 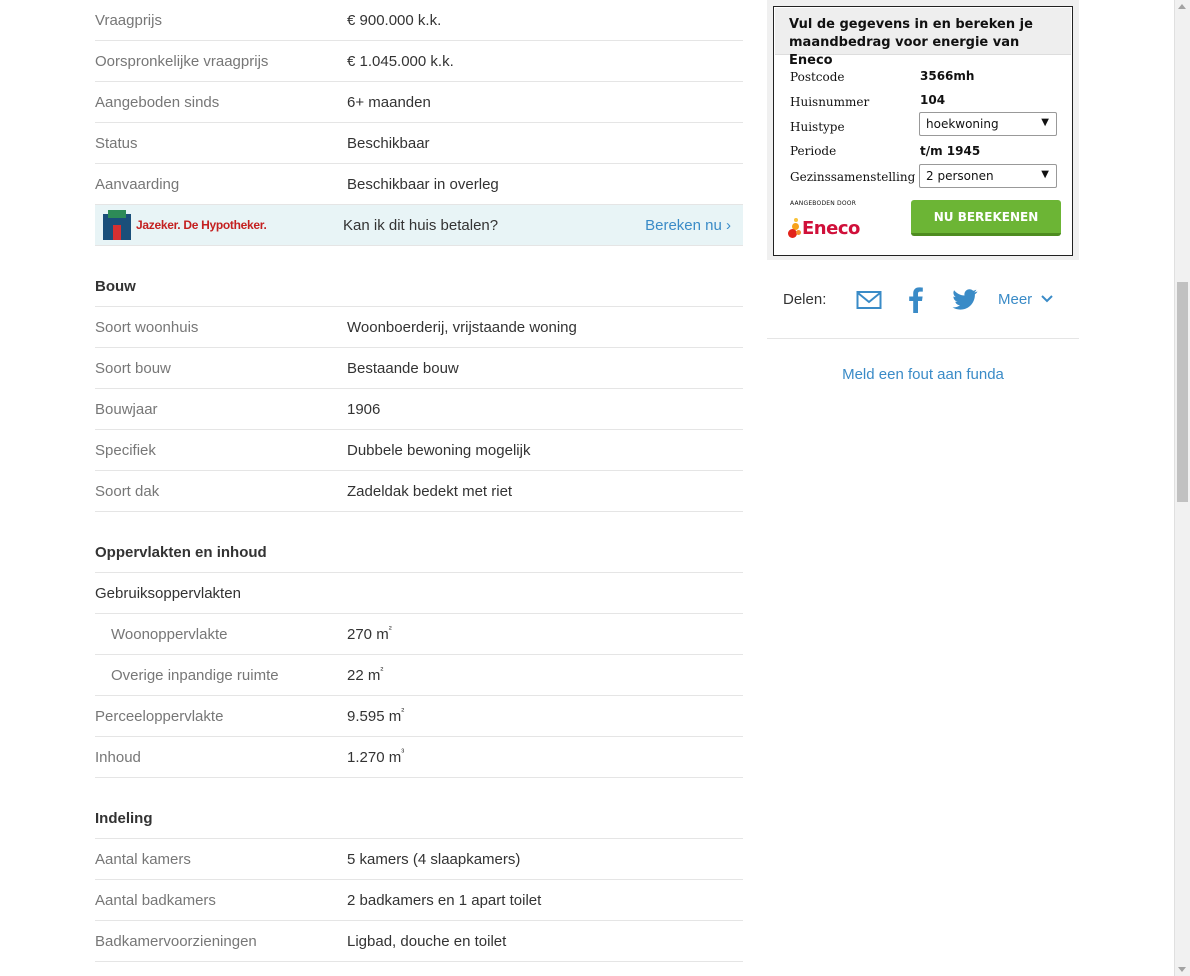 What do you see at coordinates (176, 941) in the screenshot?
I see `feature-key: Badkamervoorzieningen` at bounding box center [176, 941].